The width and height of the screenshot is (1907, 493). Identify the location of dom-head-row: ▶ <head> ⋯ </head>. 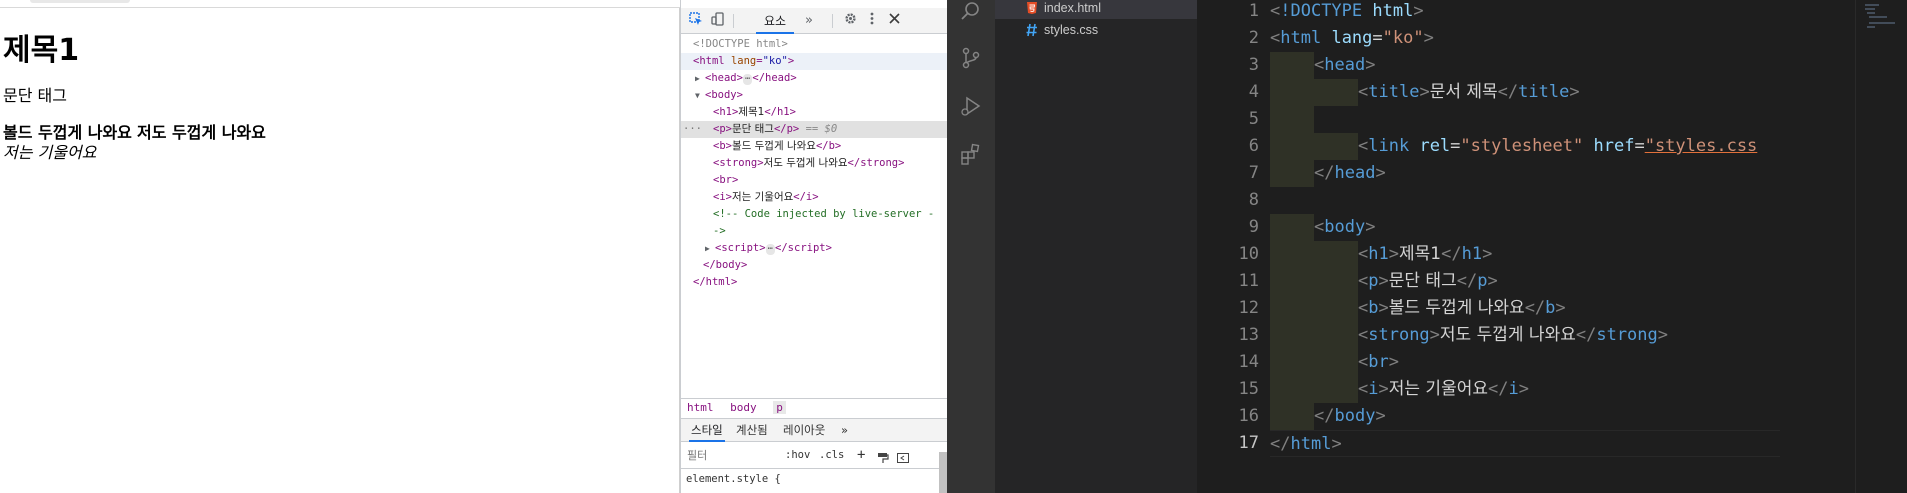
(814, 78).